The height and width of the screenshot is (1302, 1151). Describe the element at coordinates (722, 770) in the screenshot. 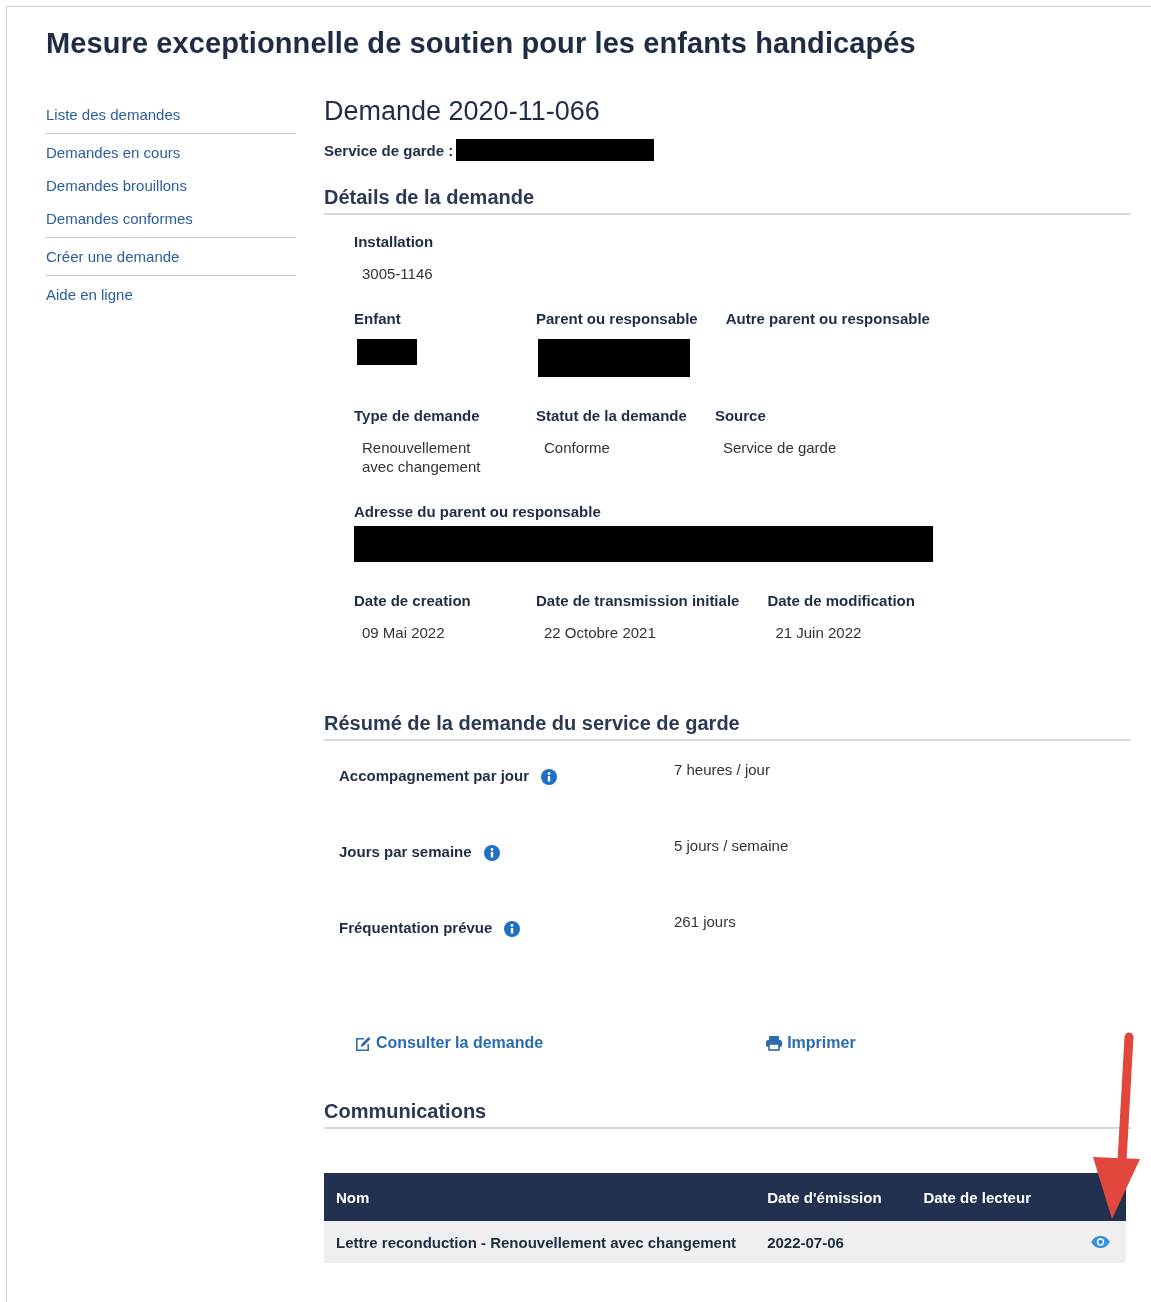

I see `field-value: 7 heures / jour` at that location.